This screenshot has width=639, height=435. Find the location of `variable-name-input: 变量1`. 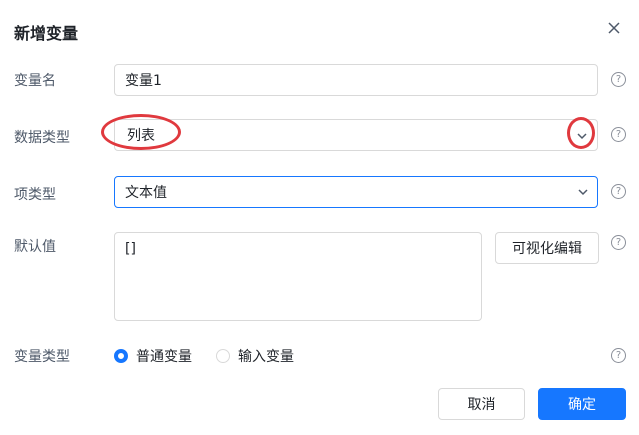

variable-name-input: 变量1 is located at coordinates (356, 80).